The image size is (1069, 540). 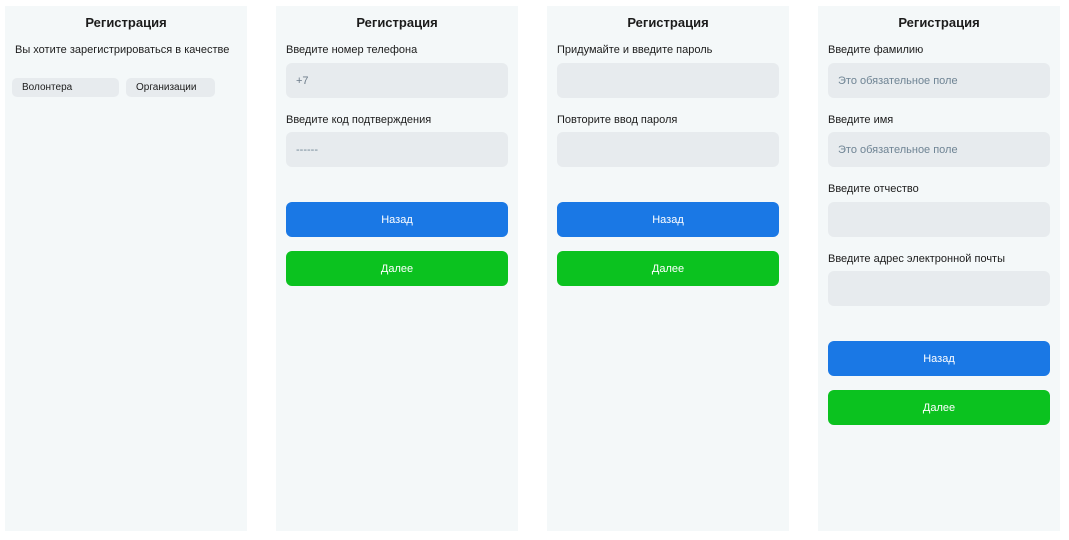 I want to click on email-label: Введите адрес электронной почты, so click(x=917, y=259).